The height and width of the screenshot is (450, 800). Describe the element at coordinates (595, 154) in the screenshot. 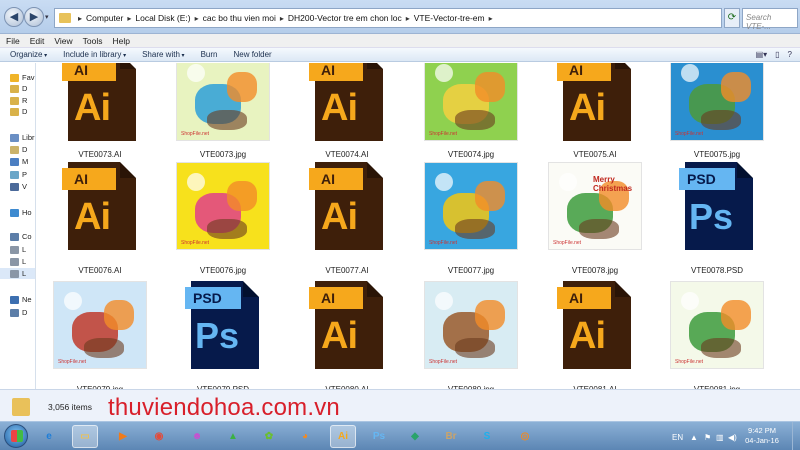

I see `file-name: VTE0075.AI` at that location.